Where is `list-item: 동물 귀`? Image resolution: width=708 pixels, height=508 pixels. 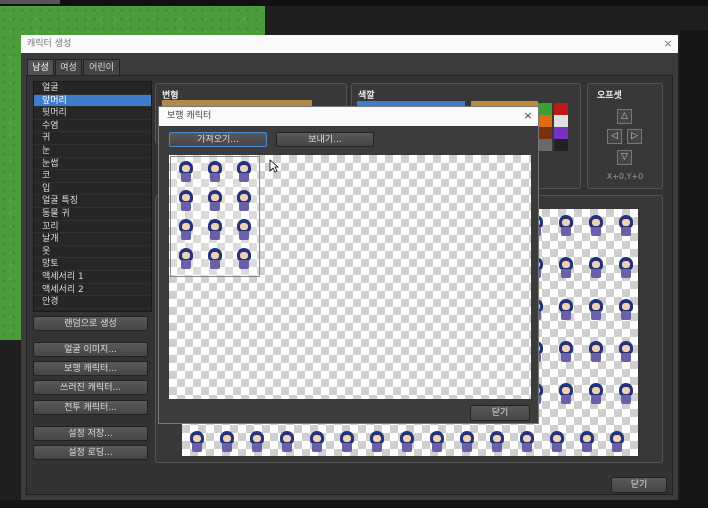 list-item: 동물 귀 is located at coordinates (92, 214).